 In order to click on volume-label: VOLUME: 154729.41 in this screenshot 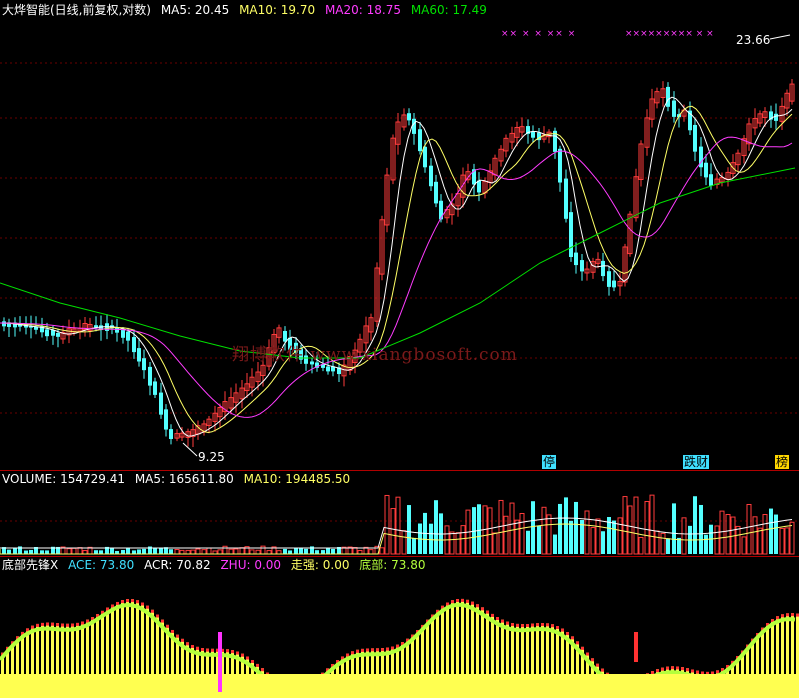, I will do `click(63, 479)`.